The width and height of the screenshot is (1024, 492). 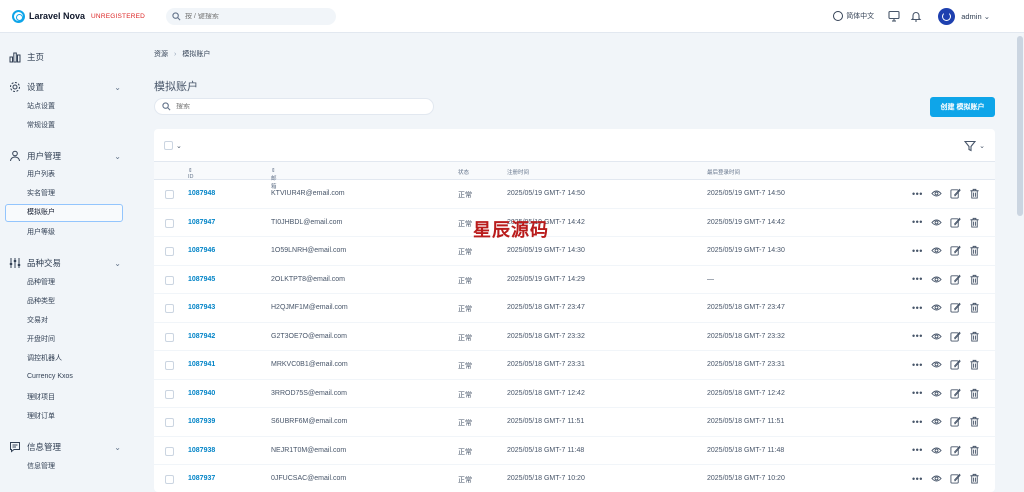 I want to click on column-header-email: 邮箱 ⇕, so click(x=274, y=179).